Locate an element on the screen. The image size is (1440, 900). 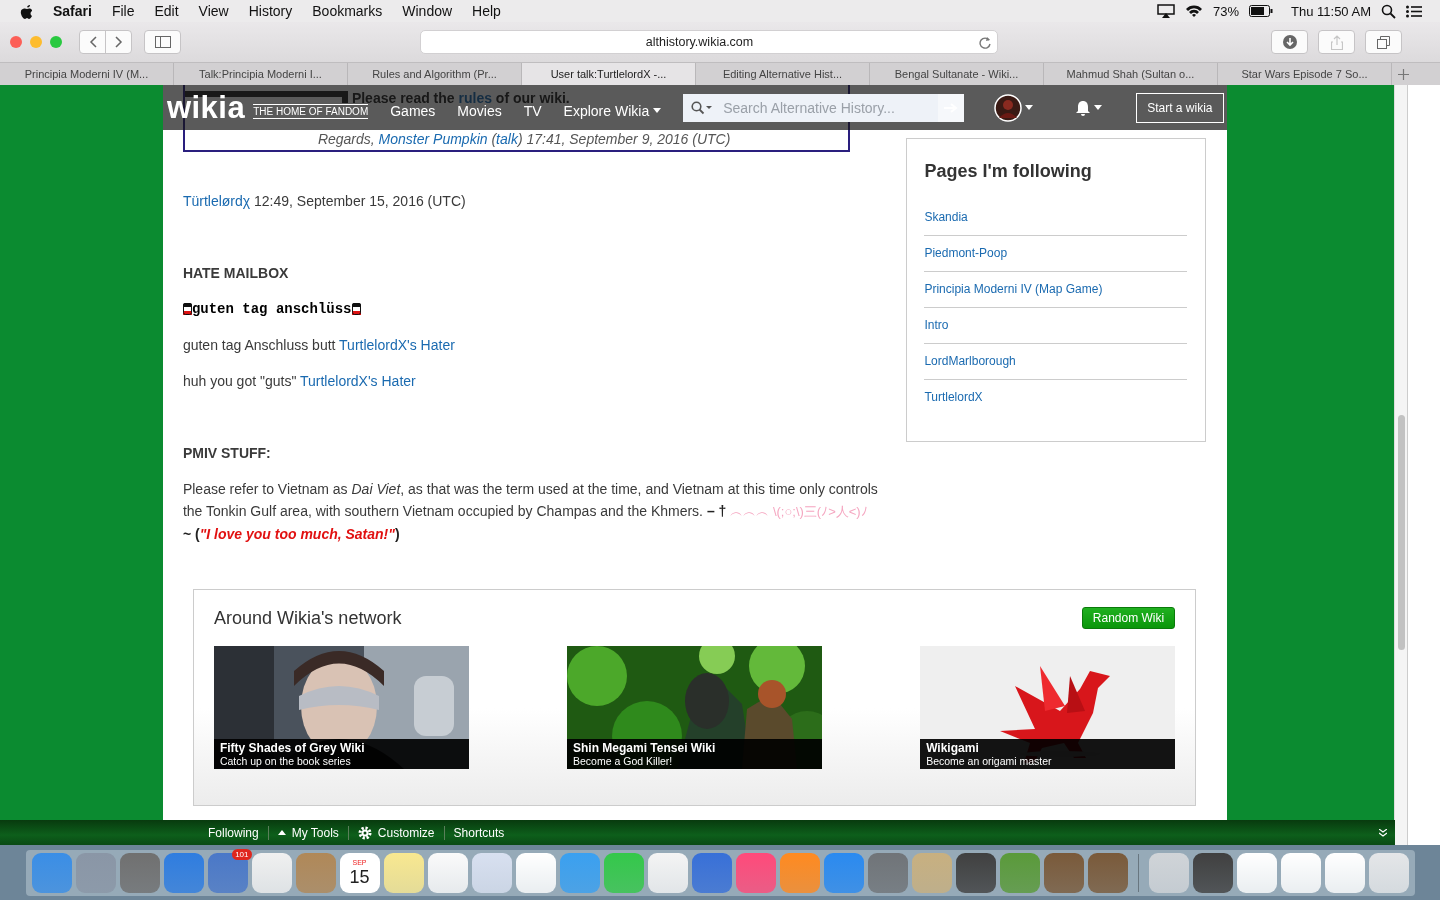
section-heading: HATE MAILBOX is located at coordinates (236, 273).